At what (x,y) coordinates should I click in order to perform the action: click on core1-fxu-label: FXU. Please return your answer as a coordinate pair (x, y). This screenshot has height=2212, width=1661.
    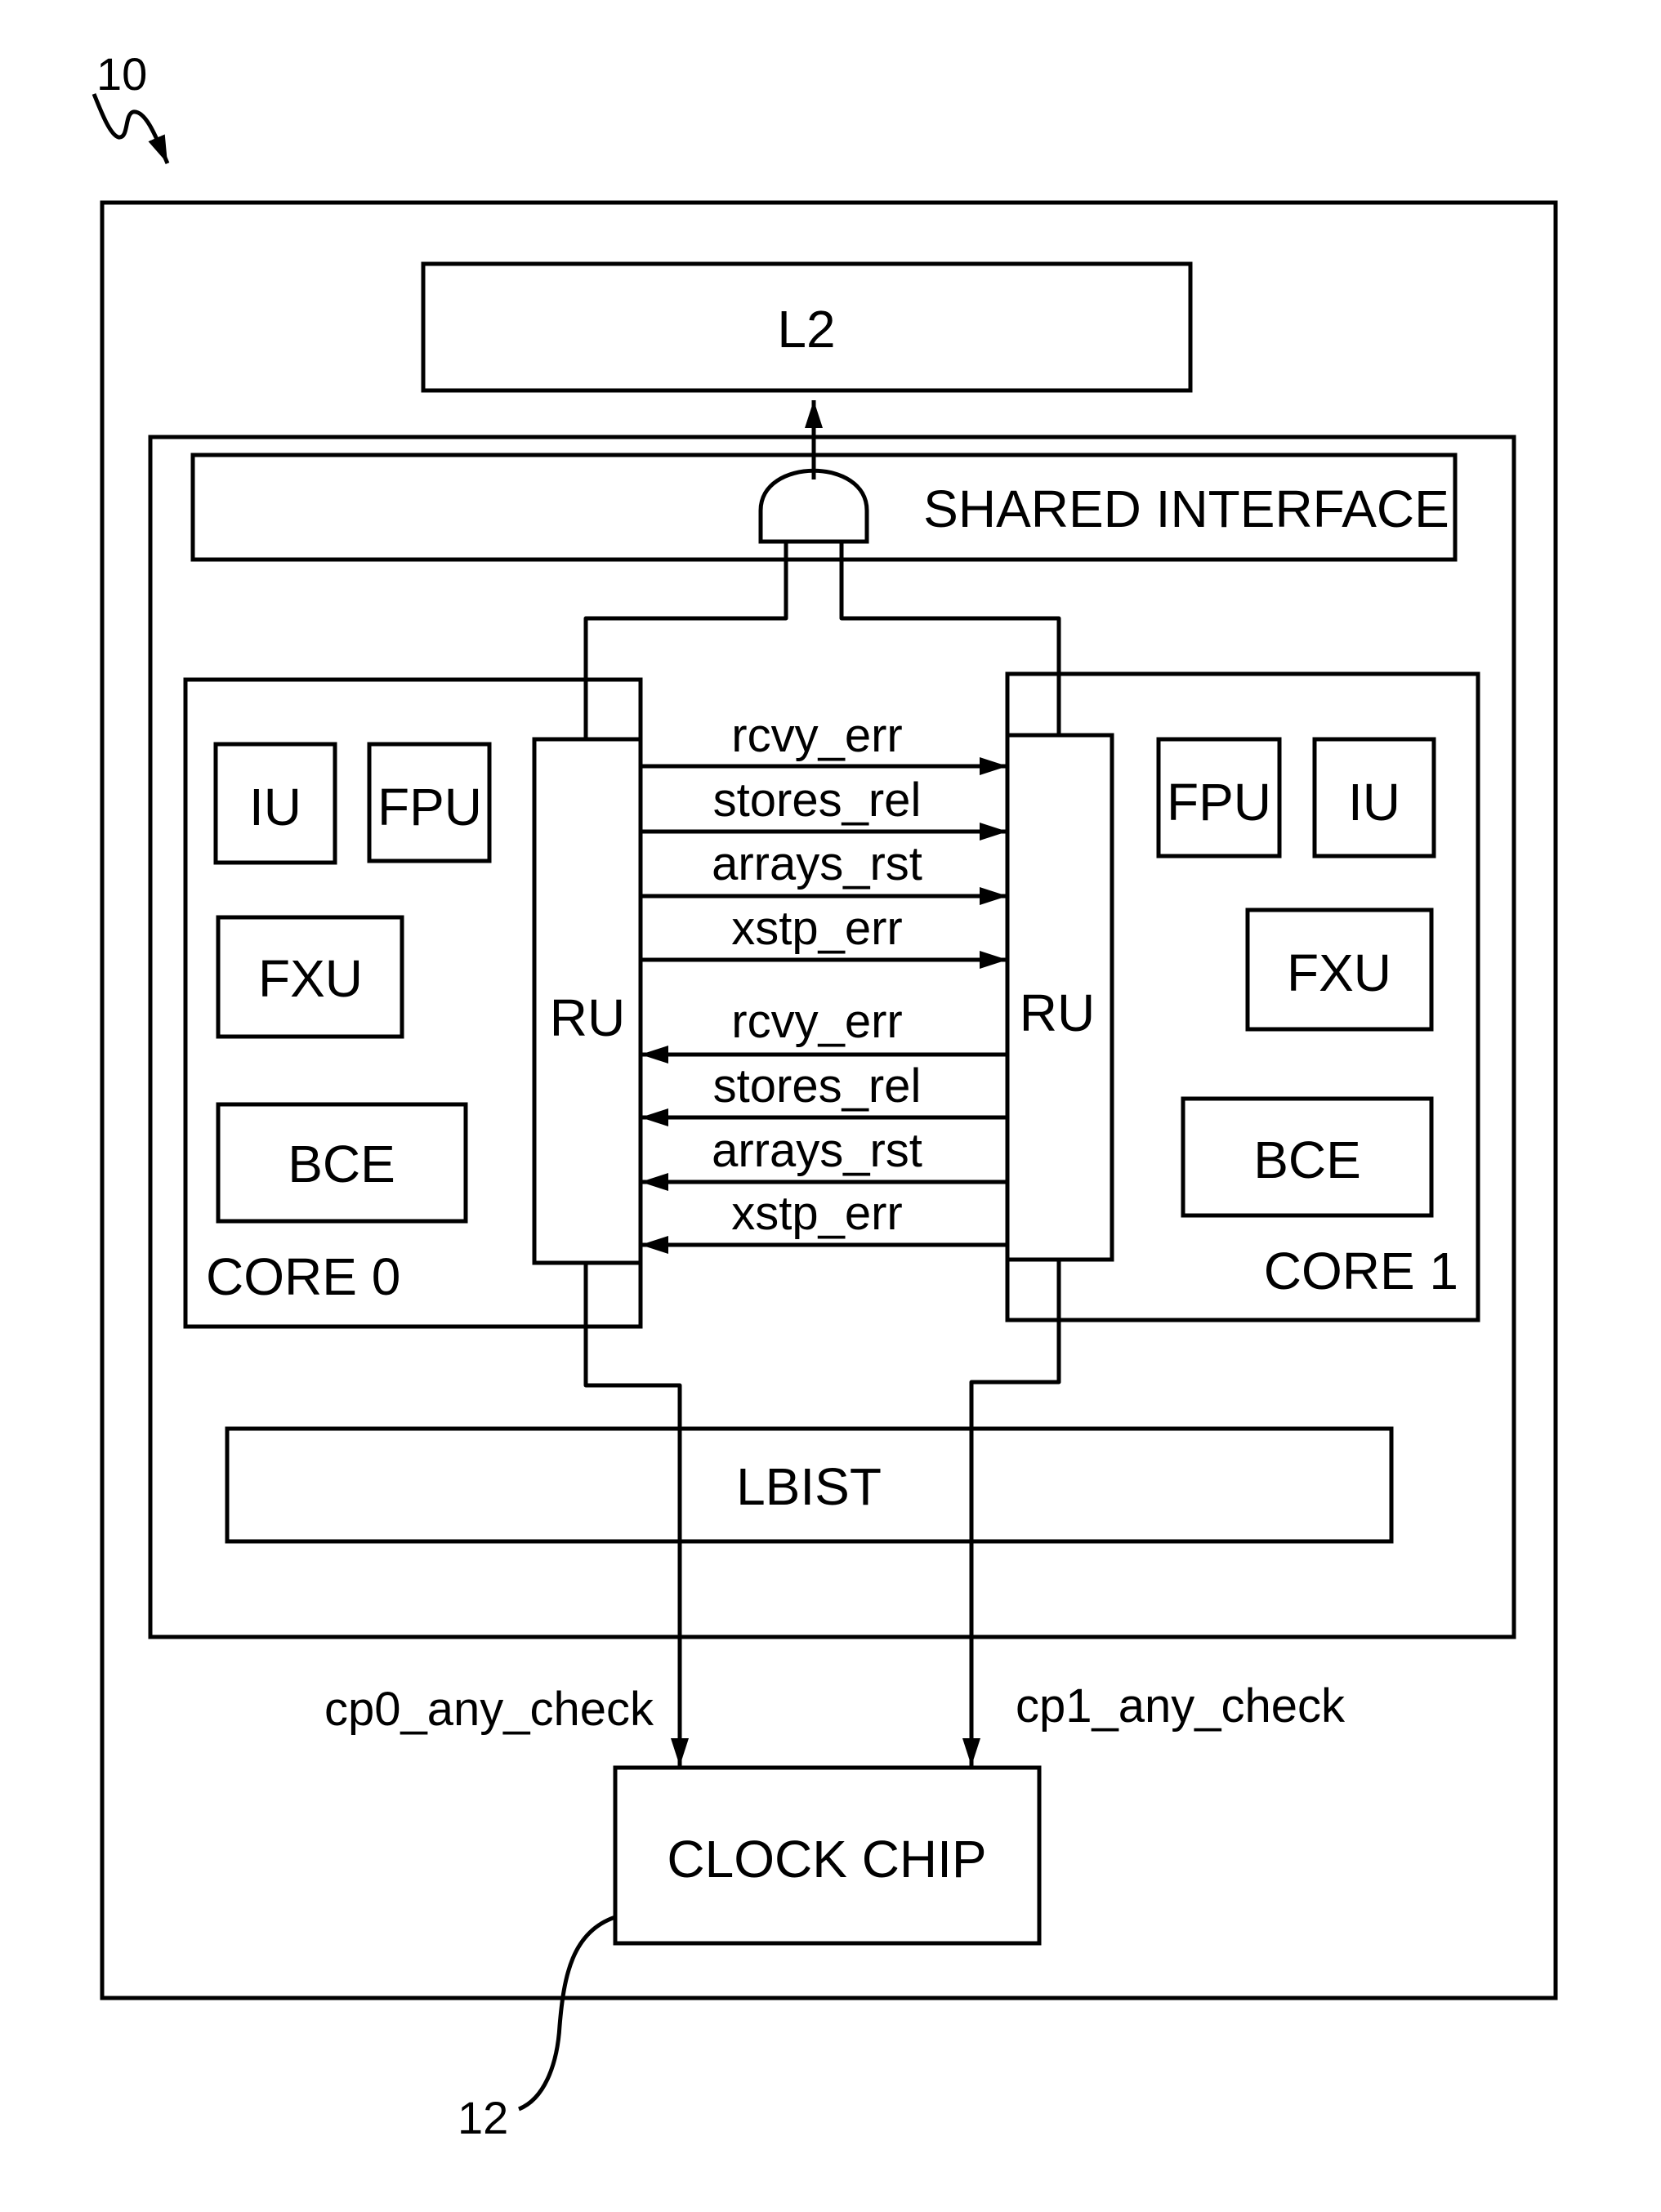
    Looking at the image, I should click on (1339, 972).